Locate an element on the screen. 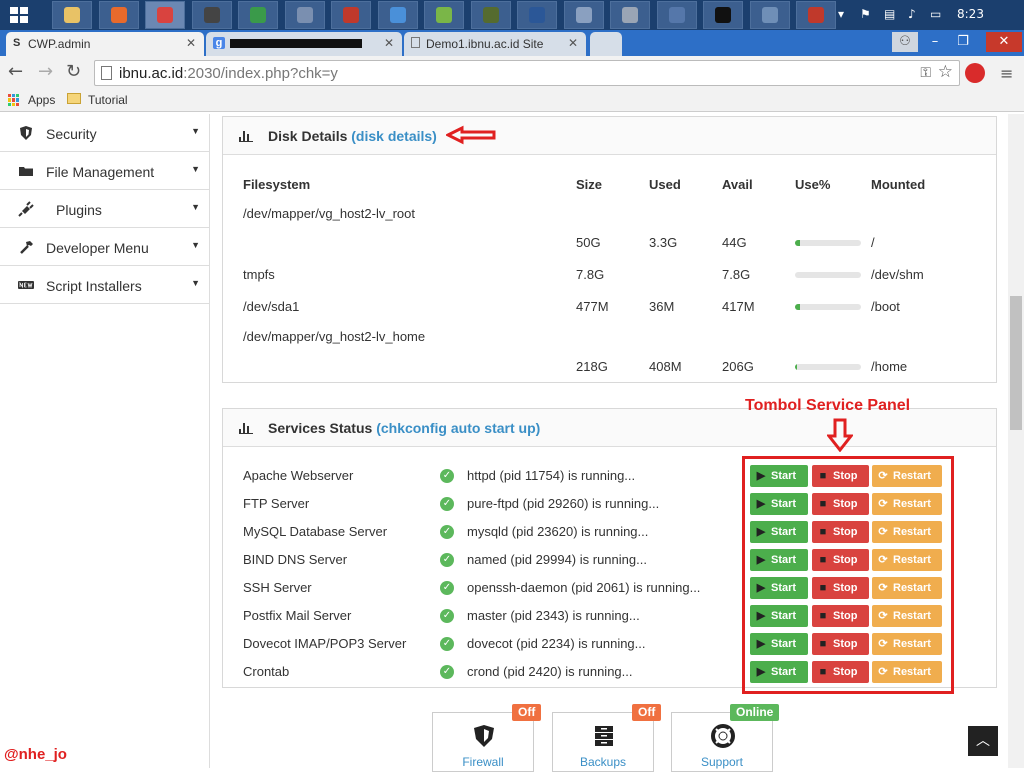  taskbar-app-app-globe is located at coordinates (583, 15).